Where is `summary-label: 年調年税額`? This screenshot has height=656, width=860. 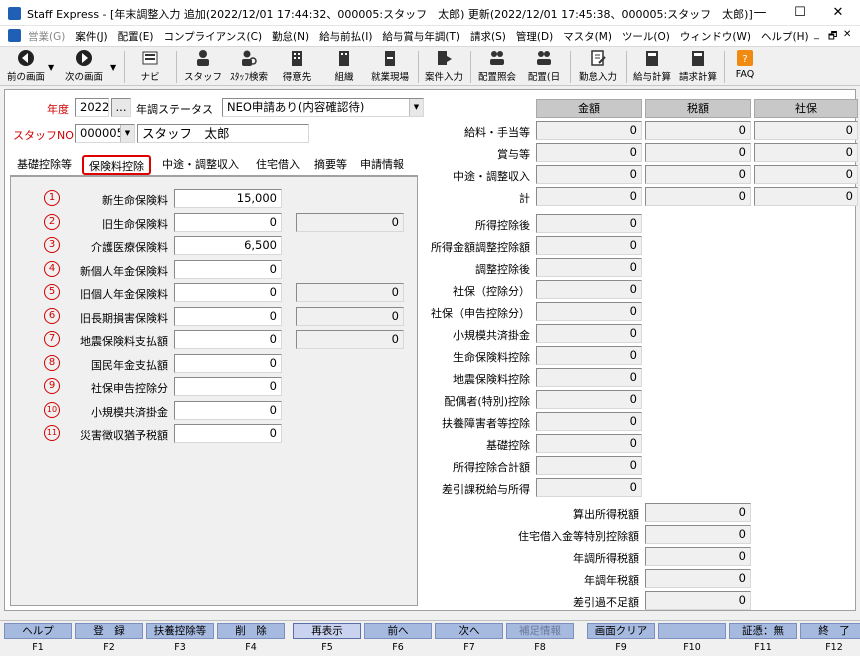 summary-label: 年調年税額 is located at coordinates (611, 580).